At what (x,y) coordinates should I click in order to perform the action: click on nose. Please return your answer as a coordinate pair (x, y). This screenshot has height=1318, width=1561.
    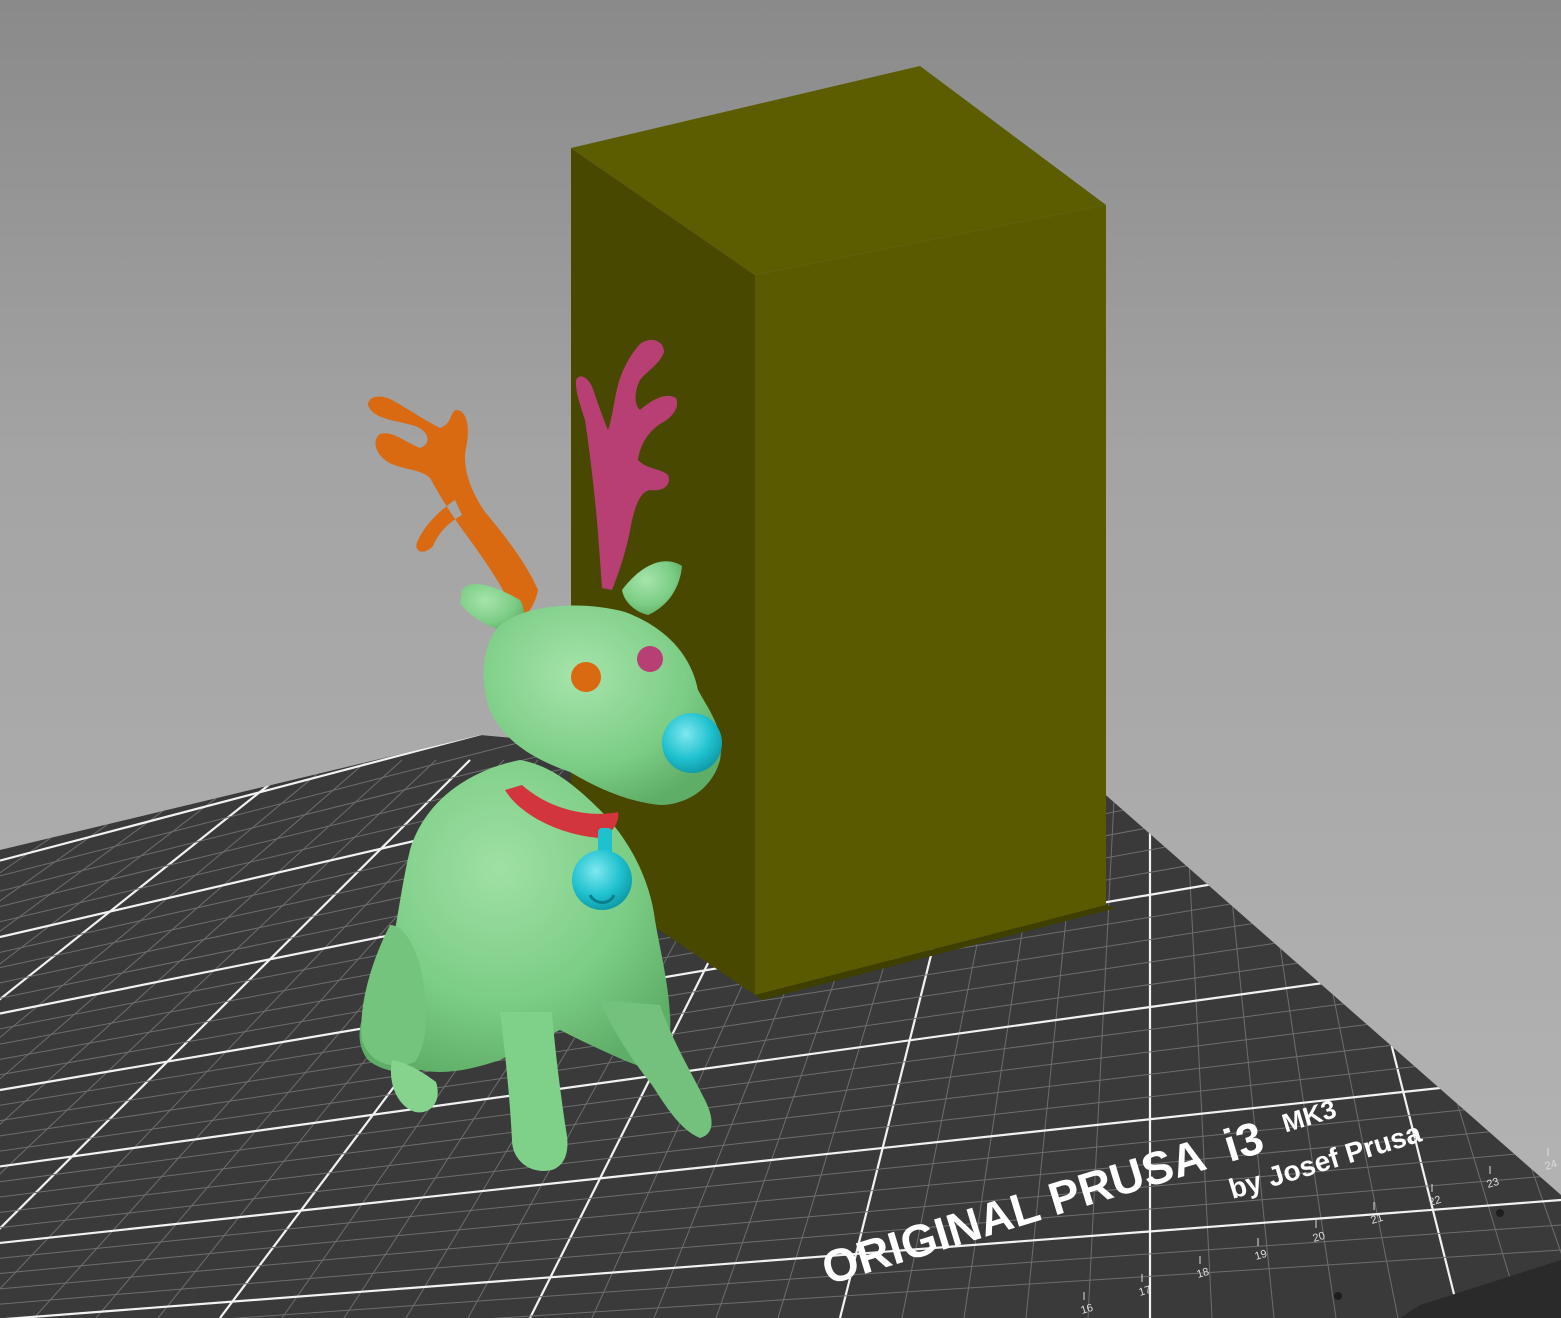
    Looking at the image, I should click on (692, 743).